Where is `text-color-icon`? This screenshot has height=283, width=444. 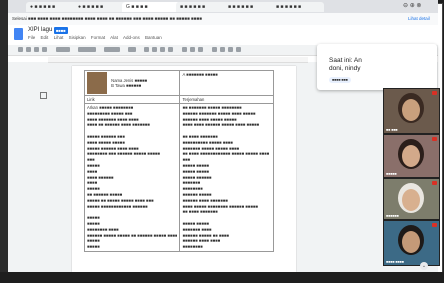 text-color-icon is located at coordinates (170, 49).